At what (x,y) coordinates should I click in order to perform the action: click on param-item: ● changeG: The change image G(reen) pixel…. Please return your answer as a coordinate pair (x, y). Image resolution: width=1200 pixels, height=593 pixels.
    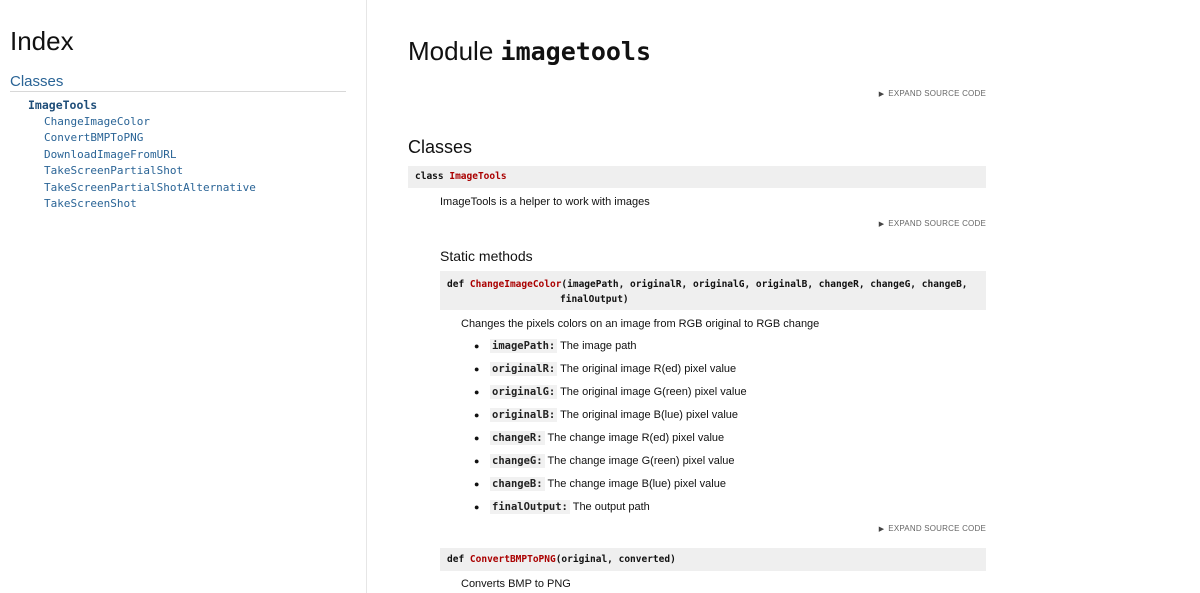
    Looking at the image, I should click on (610, 462).